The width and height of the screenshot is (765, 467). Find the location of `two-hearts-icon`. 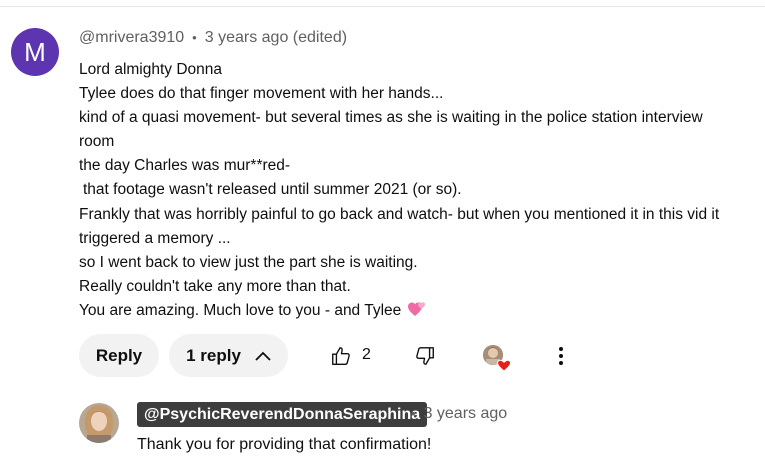

two-hearts-icon is located at coordinates (416, 309).